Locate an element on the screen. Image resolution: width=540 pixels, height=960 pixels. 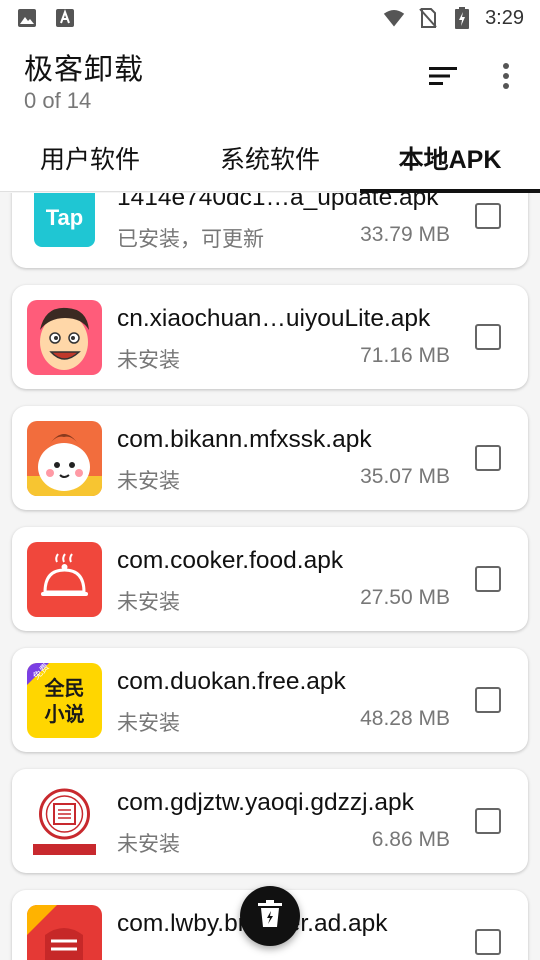
font-a-icon is located at coordinates (65, 18).